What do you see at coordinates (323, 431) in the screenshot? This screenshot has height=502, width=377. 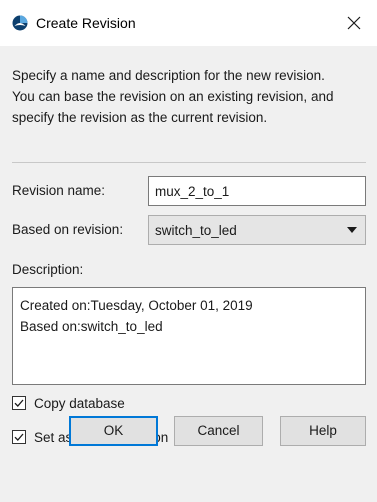 I see `help-button: Help` at bounding box center [323, 431].